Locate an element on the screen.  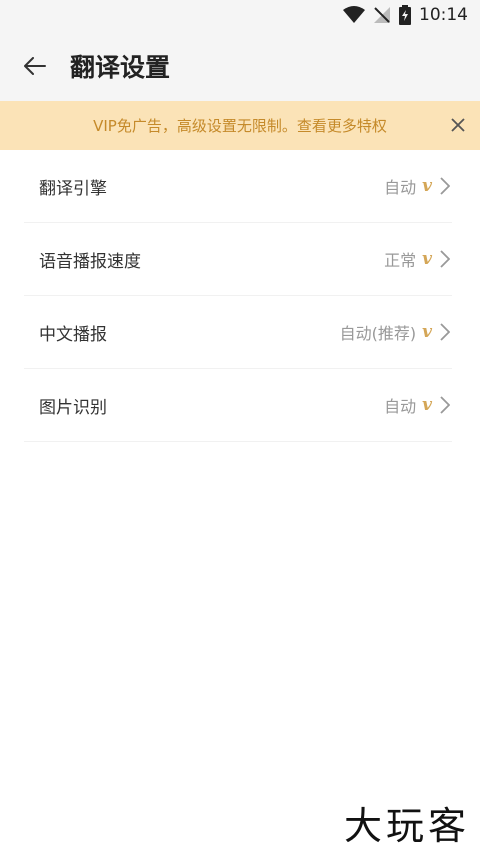
clock-time: 10:14 is located at coordinates (443, 15).